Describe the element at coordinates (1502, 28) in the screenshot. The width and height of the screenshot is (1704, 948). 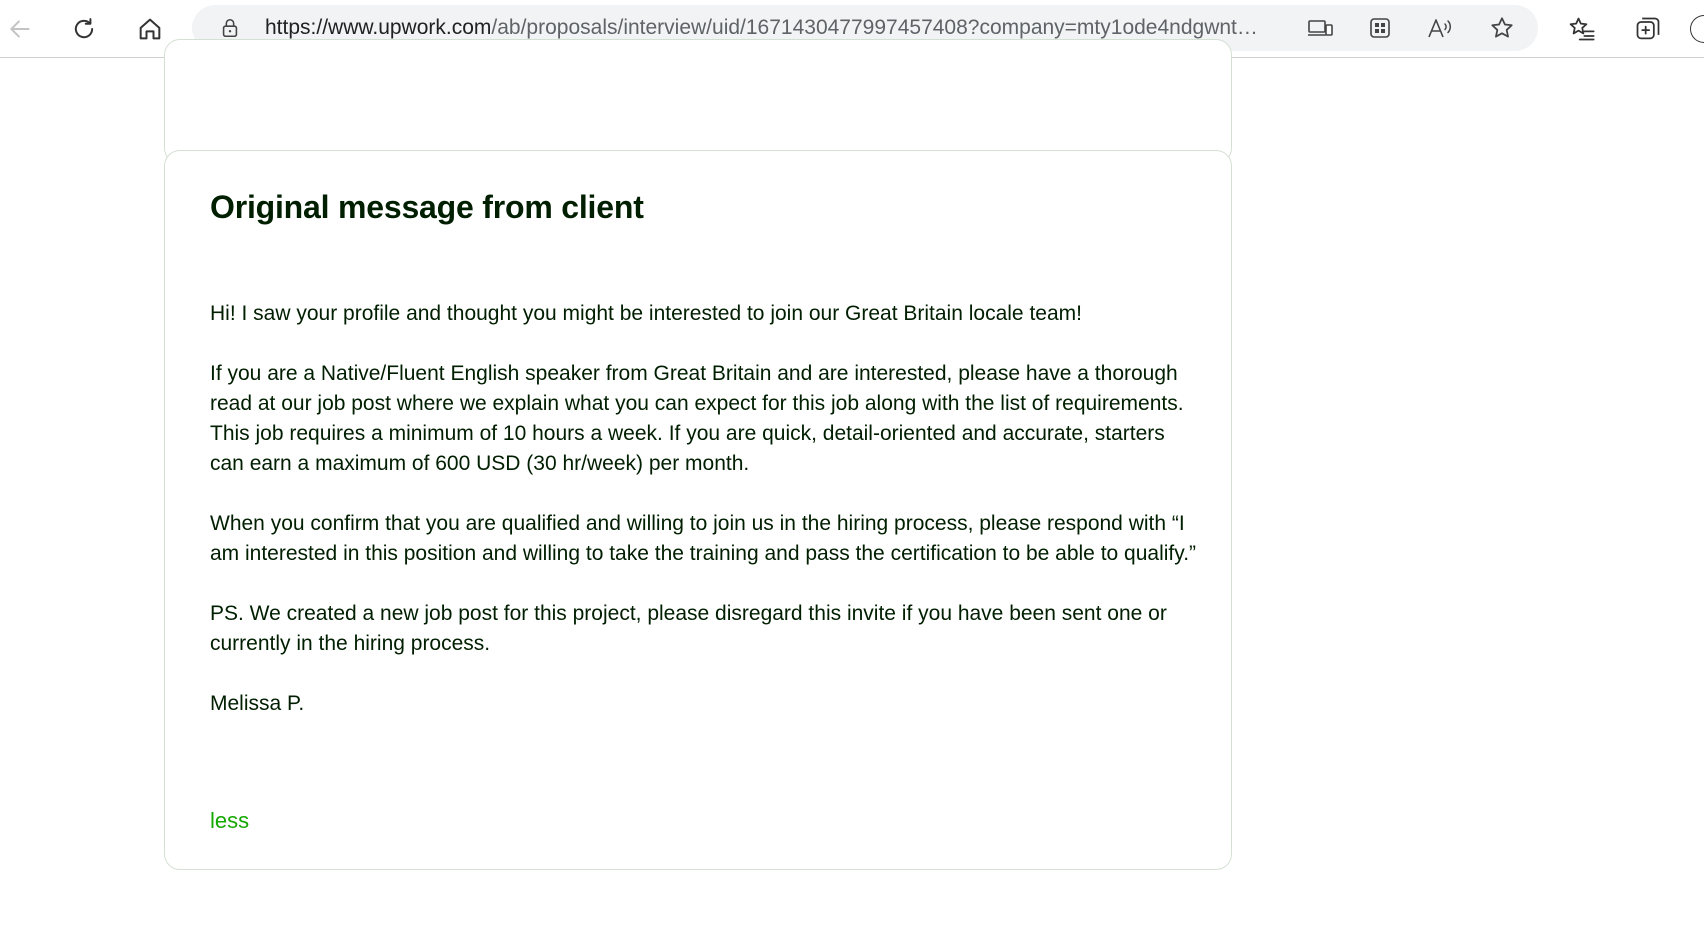
I see `favorite-star-icon` at that location.